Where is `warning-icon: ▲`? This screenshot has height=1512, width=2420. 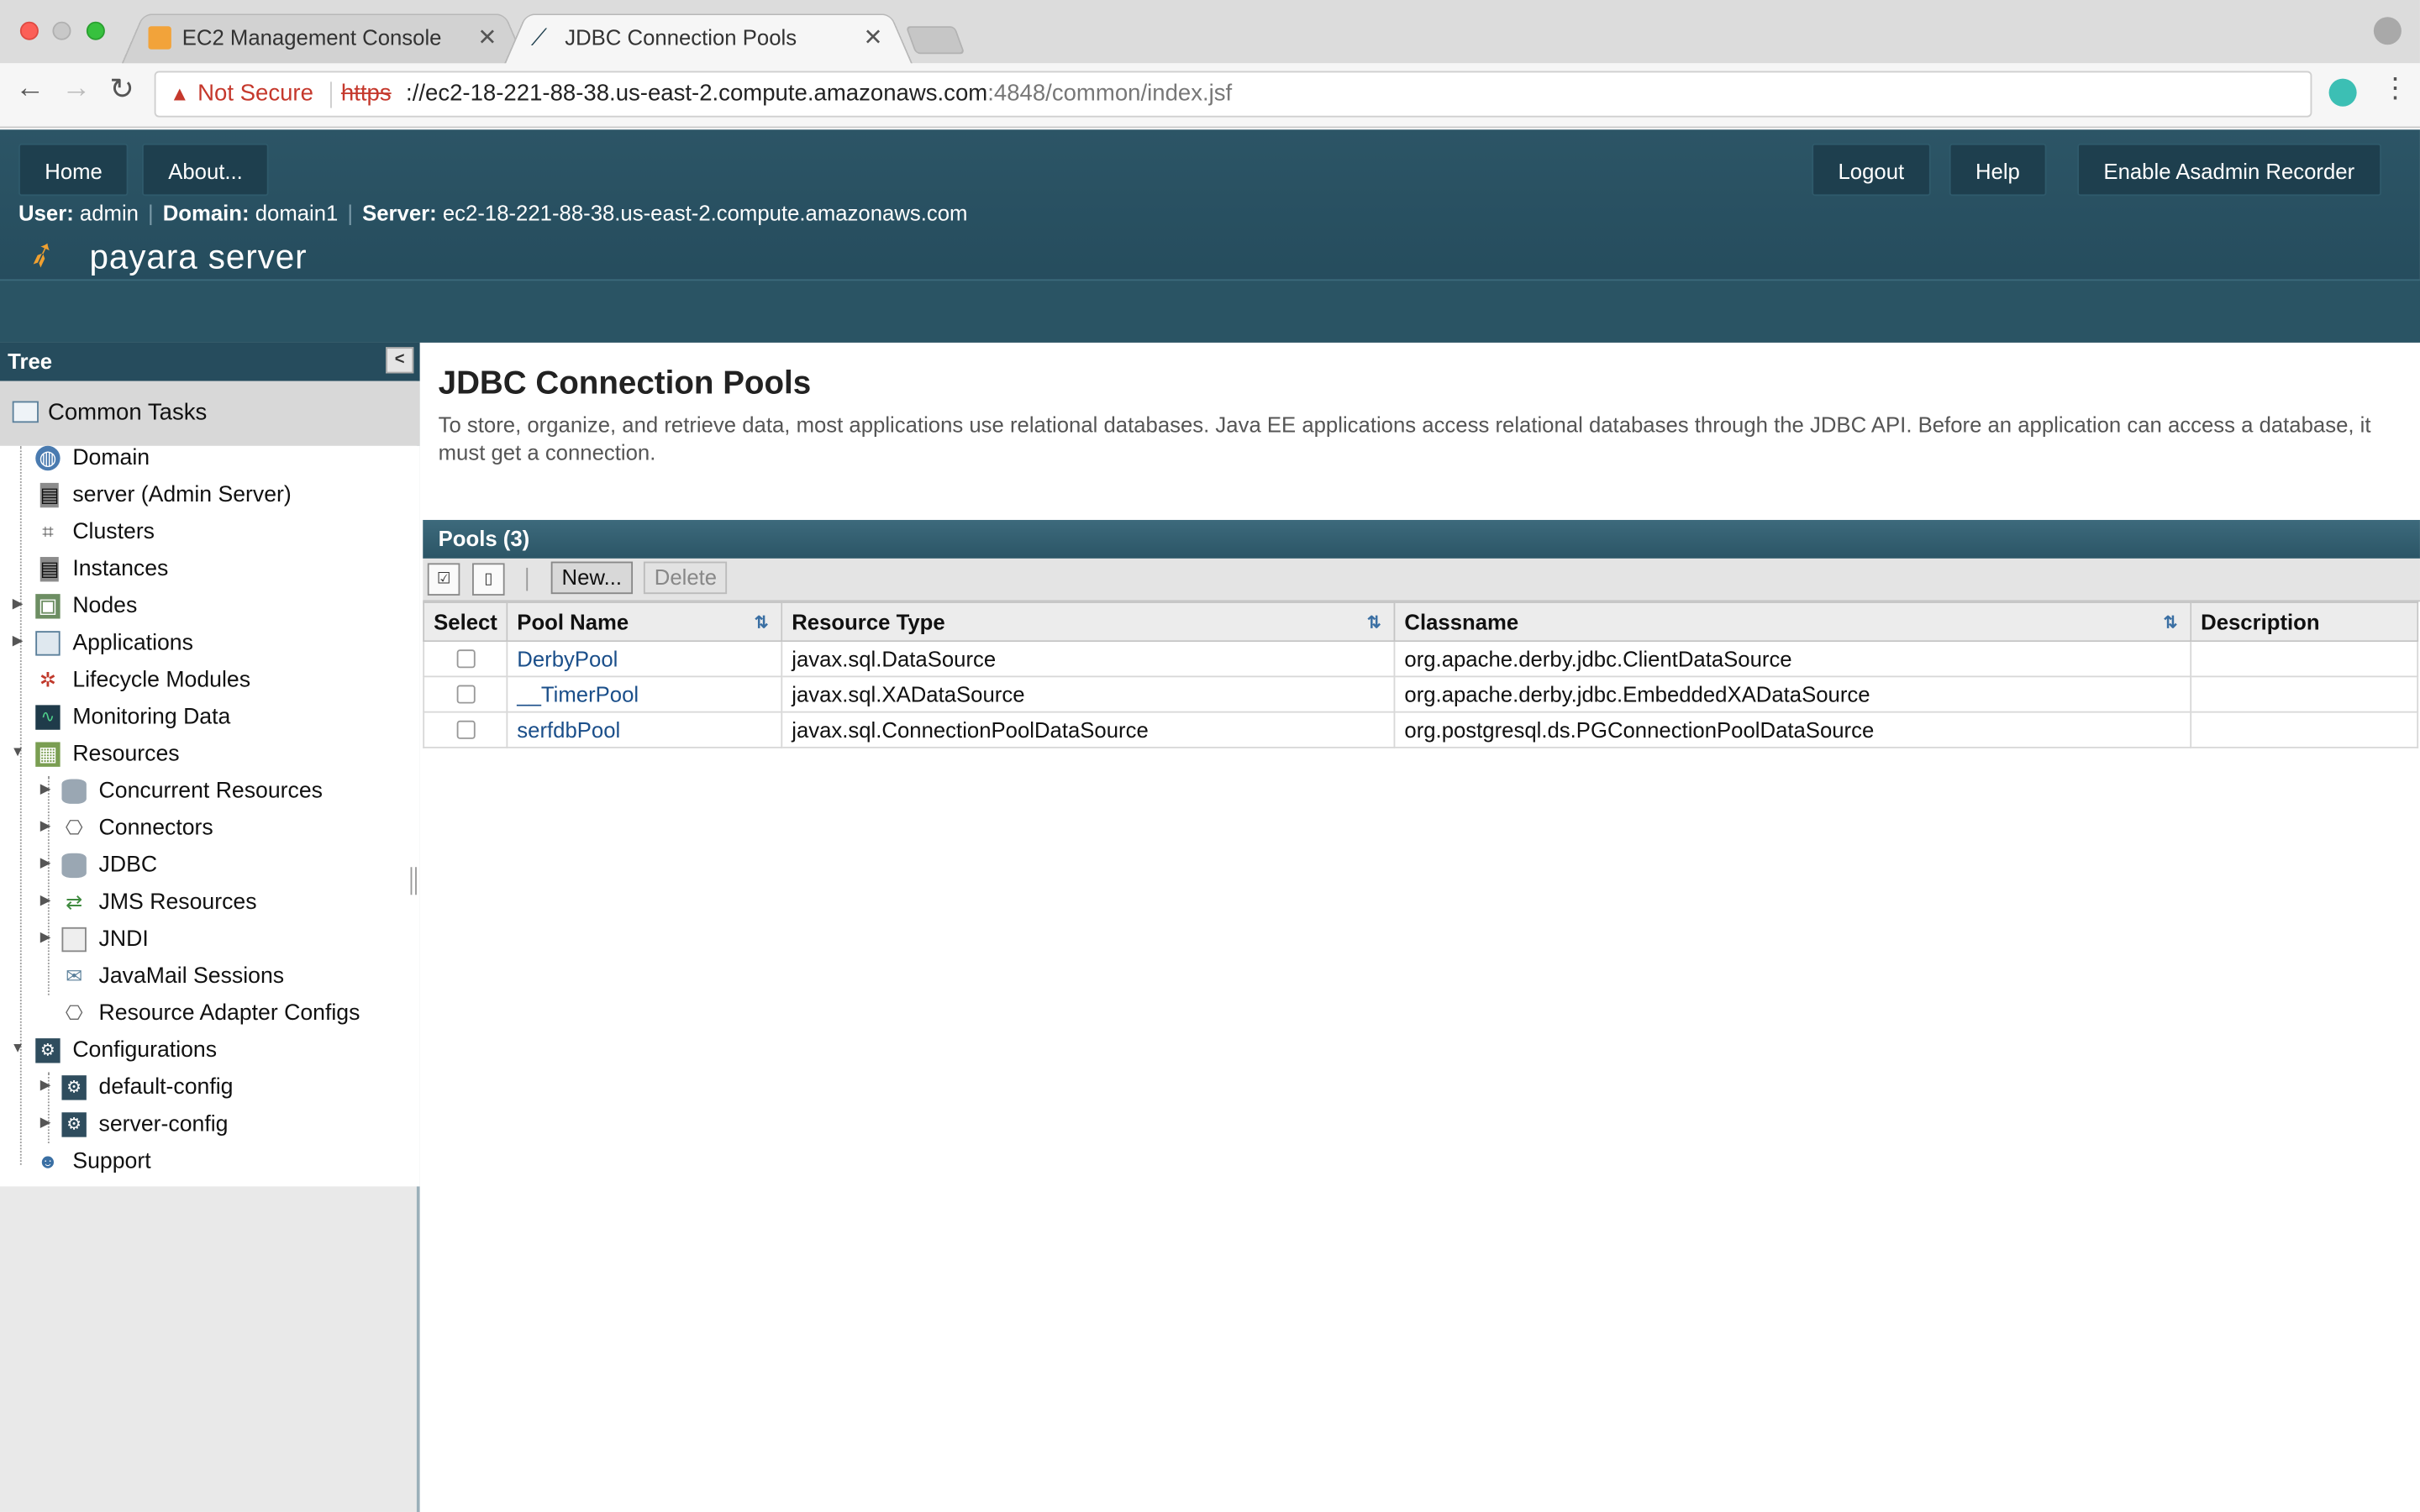
warning-icon: ▲ is located at coordinates (180, 93).